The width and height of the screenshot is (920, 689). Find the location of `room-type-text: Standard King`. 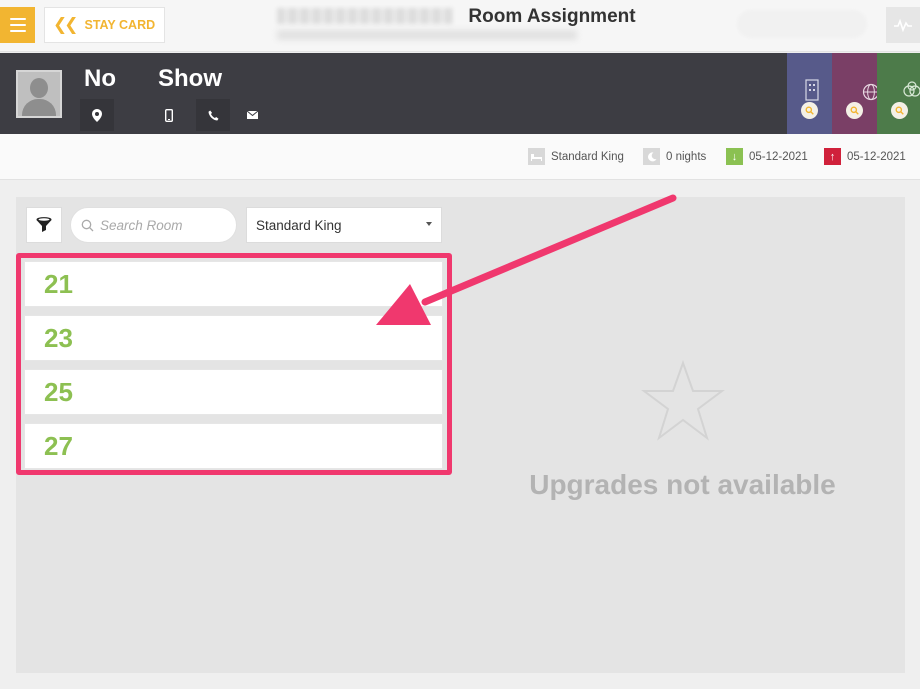

room-type-text: Standard King is located at coordinates (587, 156).